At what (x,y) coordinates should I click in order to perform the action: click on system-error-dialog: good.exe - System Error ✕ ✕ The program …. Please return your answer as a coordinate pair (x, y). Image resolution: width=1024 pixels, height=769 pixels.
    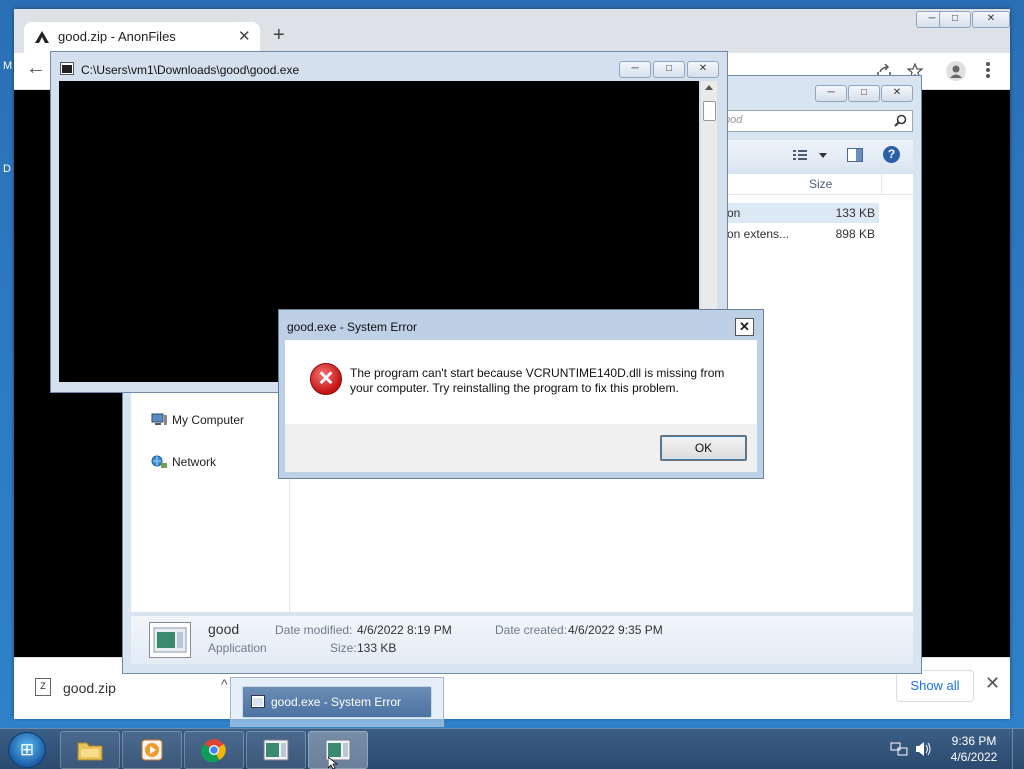
    Looking at the image, I should click on (521, 394).